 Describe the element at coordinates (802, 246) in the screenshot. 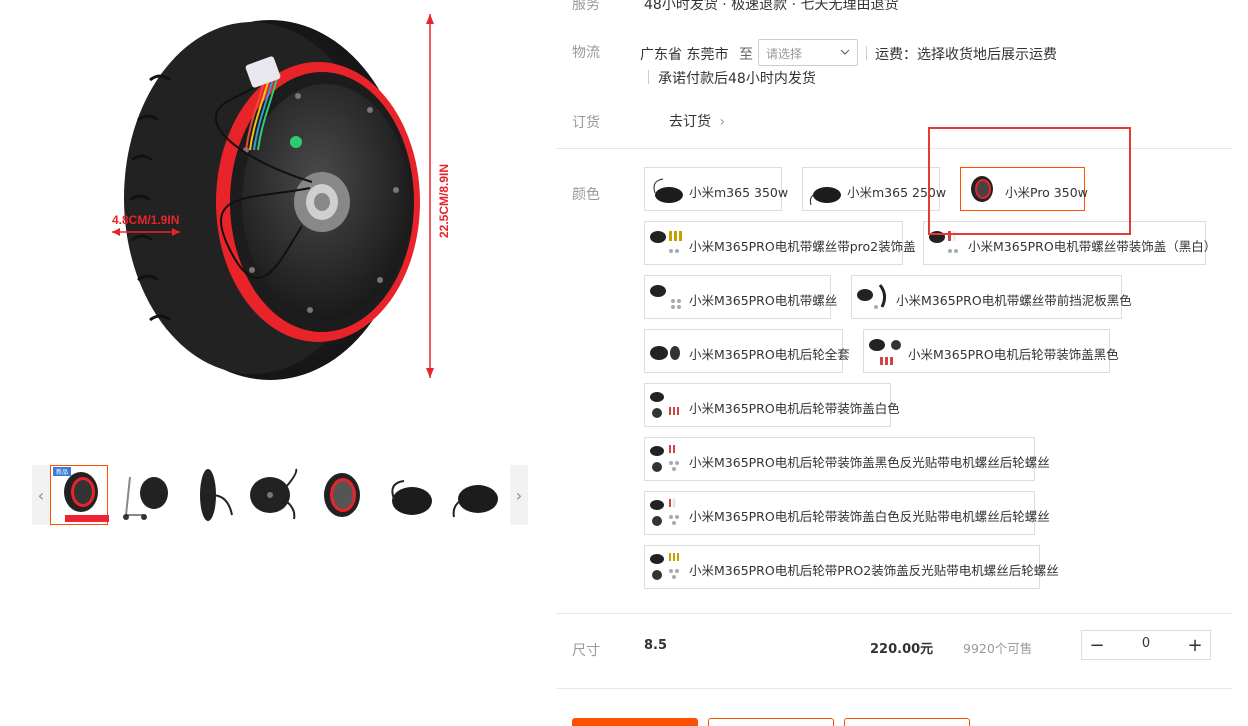

I see `color-option-label: 小米M365PRO电机带螺丝带pro2装饰盖` at that location.